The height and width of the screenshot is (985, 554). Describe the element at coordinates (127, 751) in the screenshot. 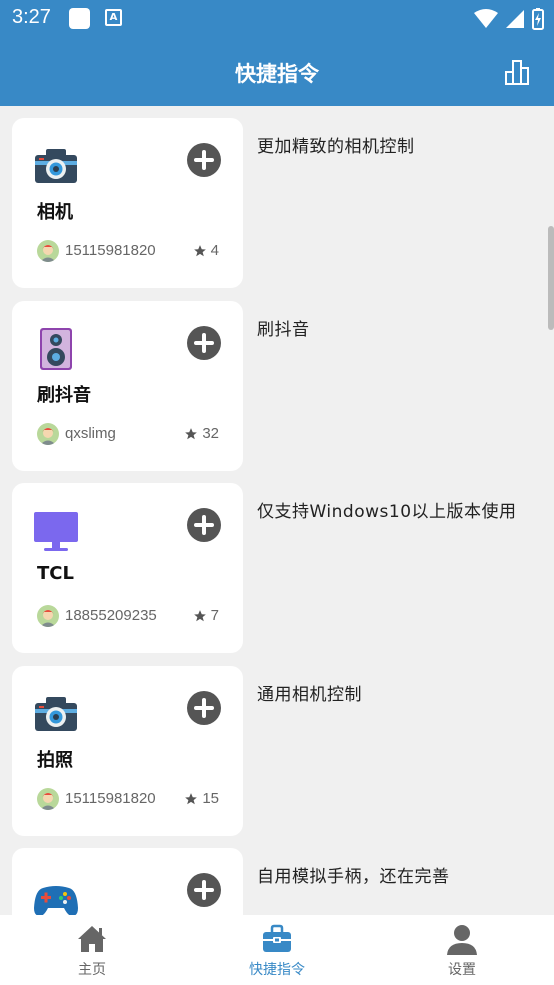

I see `shortcut-card: 拍照 15115981820 15` at that location.